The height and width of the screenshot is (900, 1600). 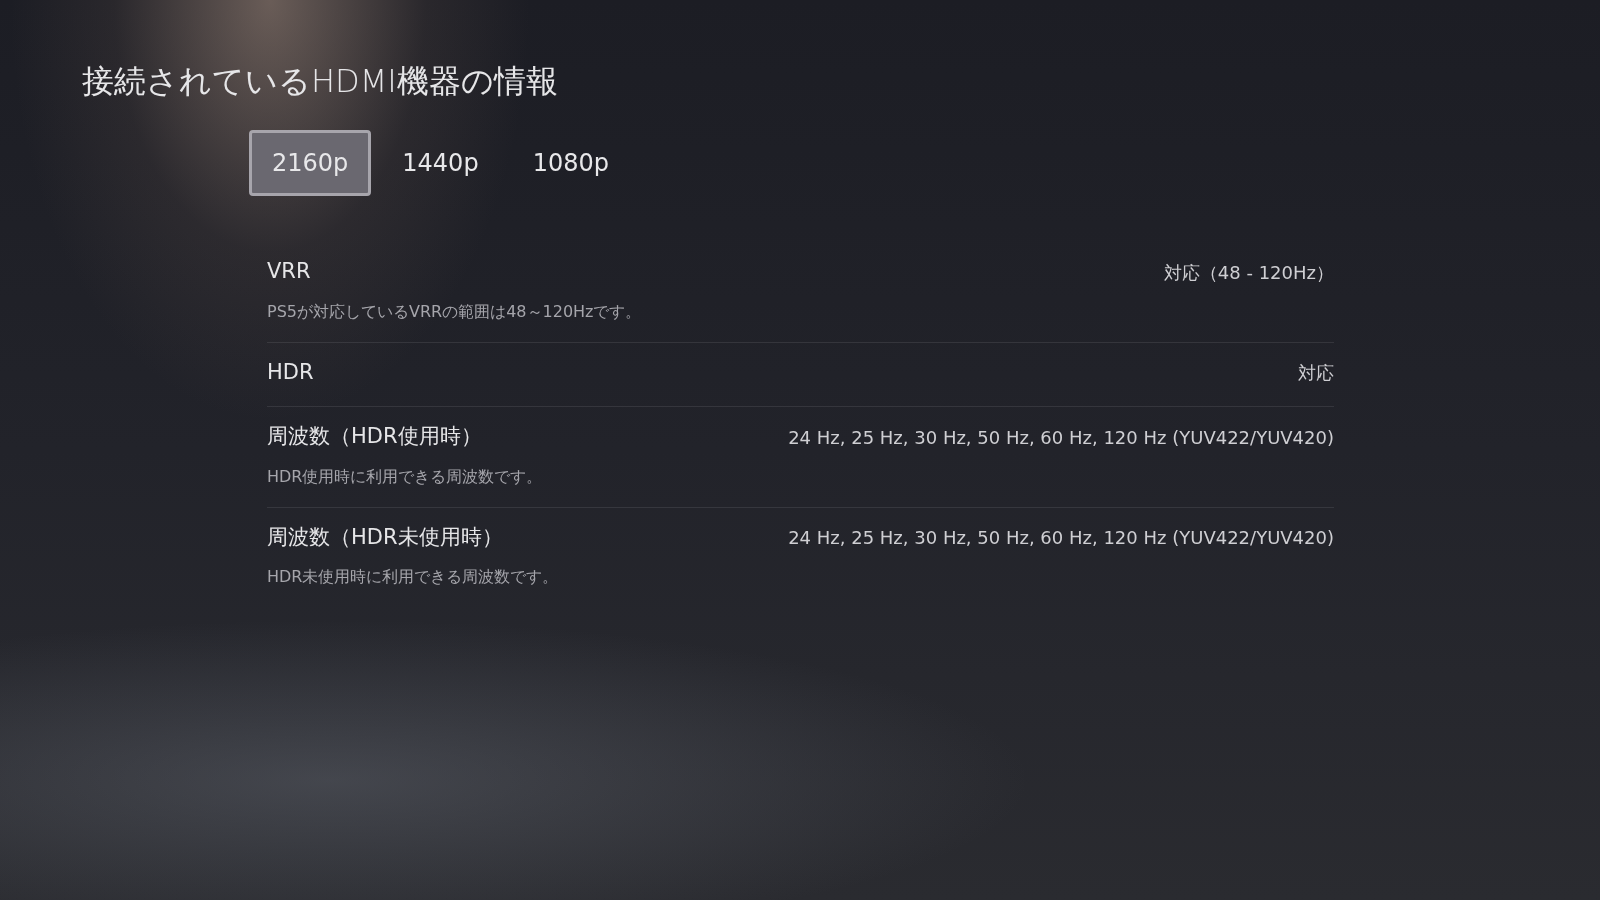 I want to click on setting-label: 周波数（HDR使用時）, so click(x=374, y=437).